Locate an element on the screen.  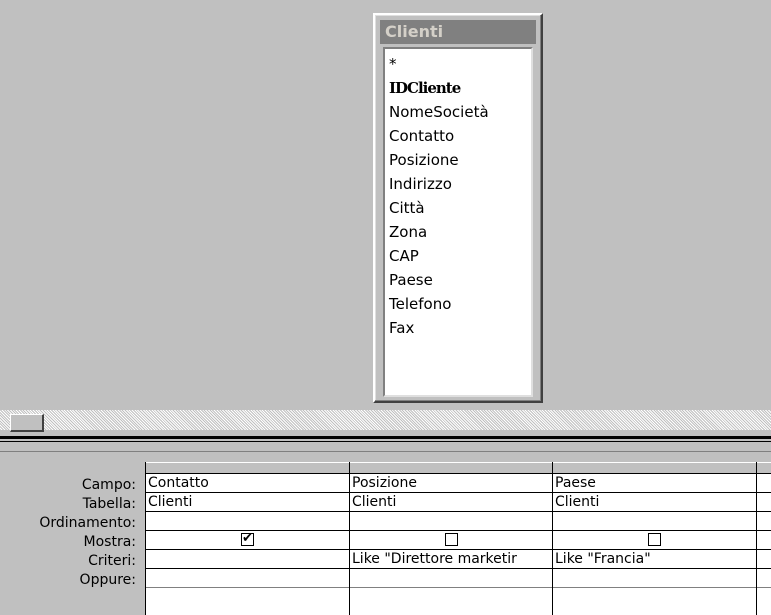
grid-column is located at coordinates (764, 538).